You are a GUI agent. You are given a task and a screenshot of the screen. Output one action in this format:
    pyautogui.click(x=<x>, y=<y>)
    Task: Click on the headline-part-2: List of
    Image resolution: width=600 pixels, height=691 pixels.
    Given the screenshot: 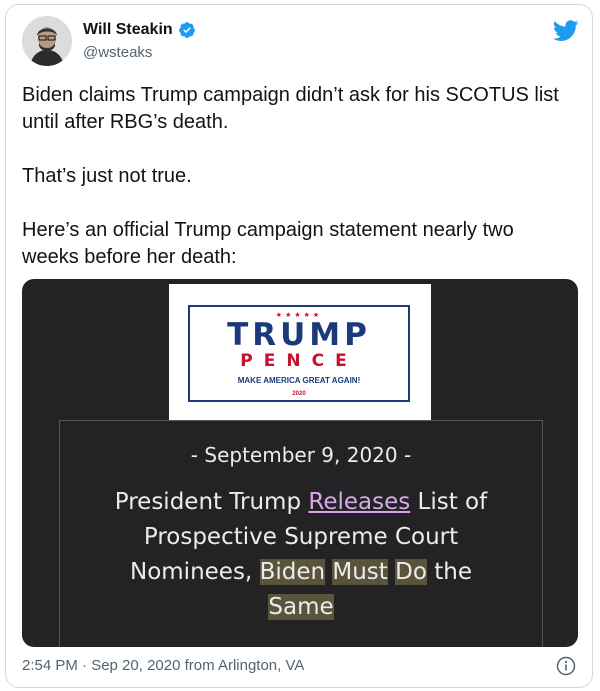 What is the action you would take?
    pyautogui.click(x=449, y=502)
    